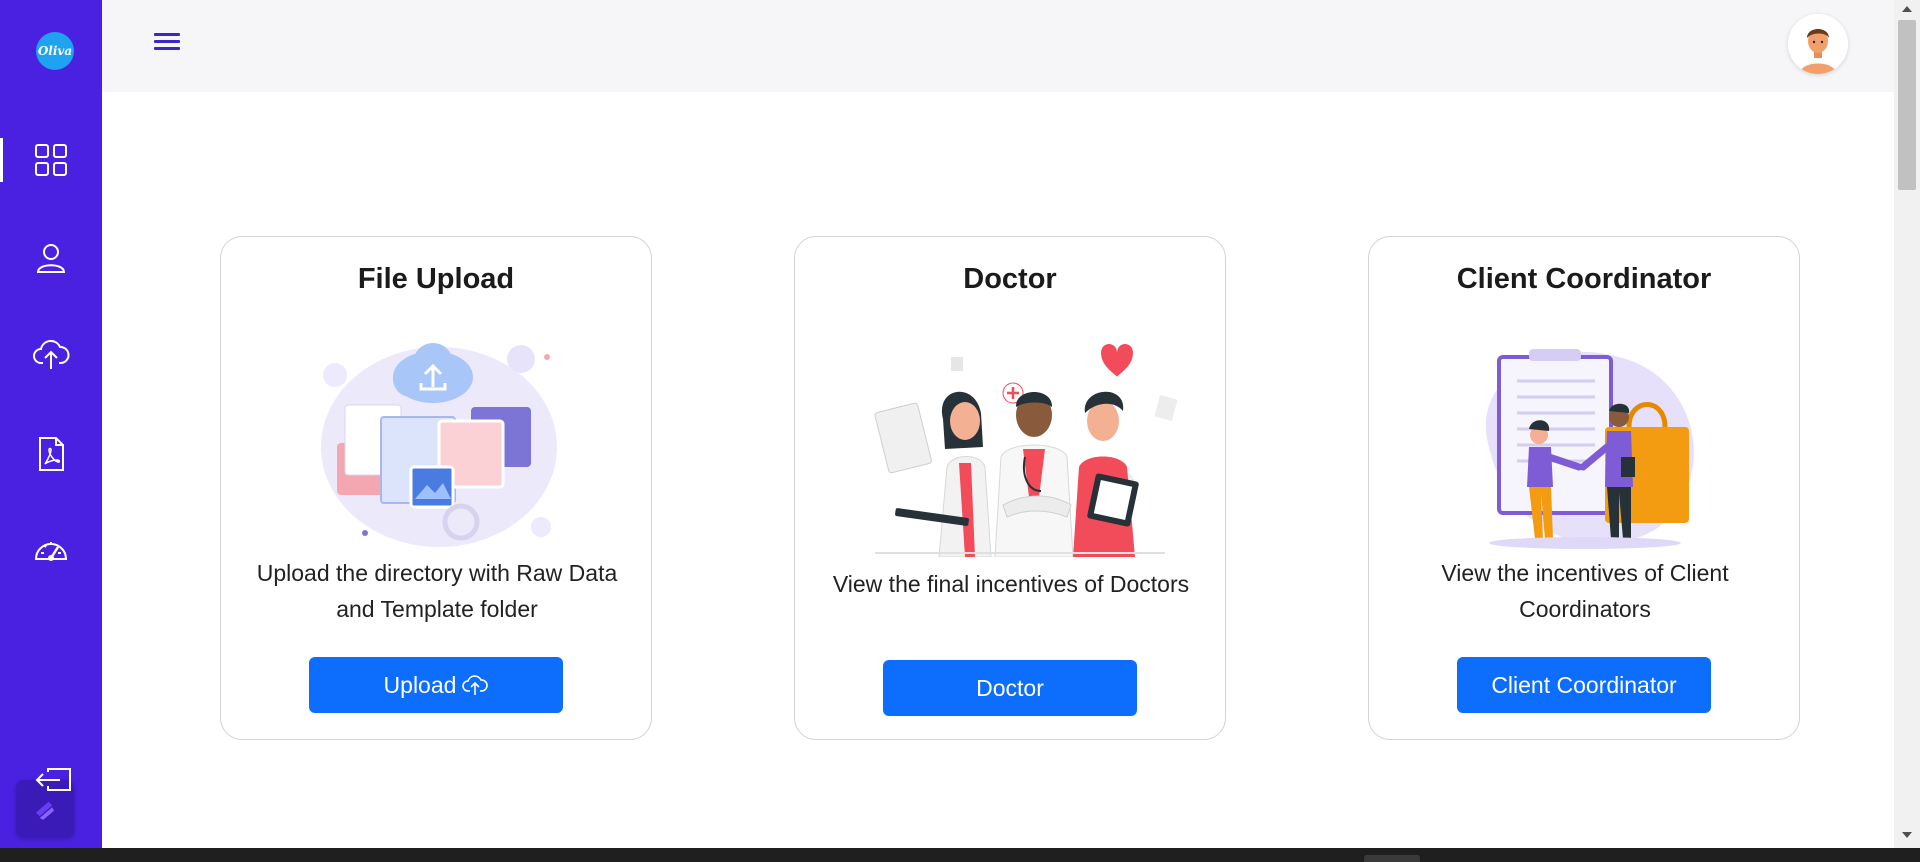 This screenshot has height=862, width=1920. I want to click on client-coordinator-button-label: Client Coordinator, so click(1584, 684).